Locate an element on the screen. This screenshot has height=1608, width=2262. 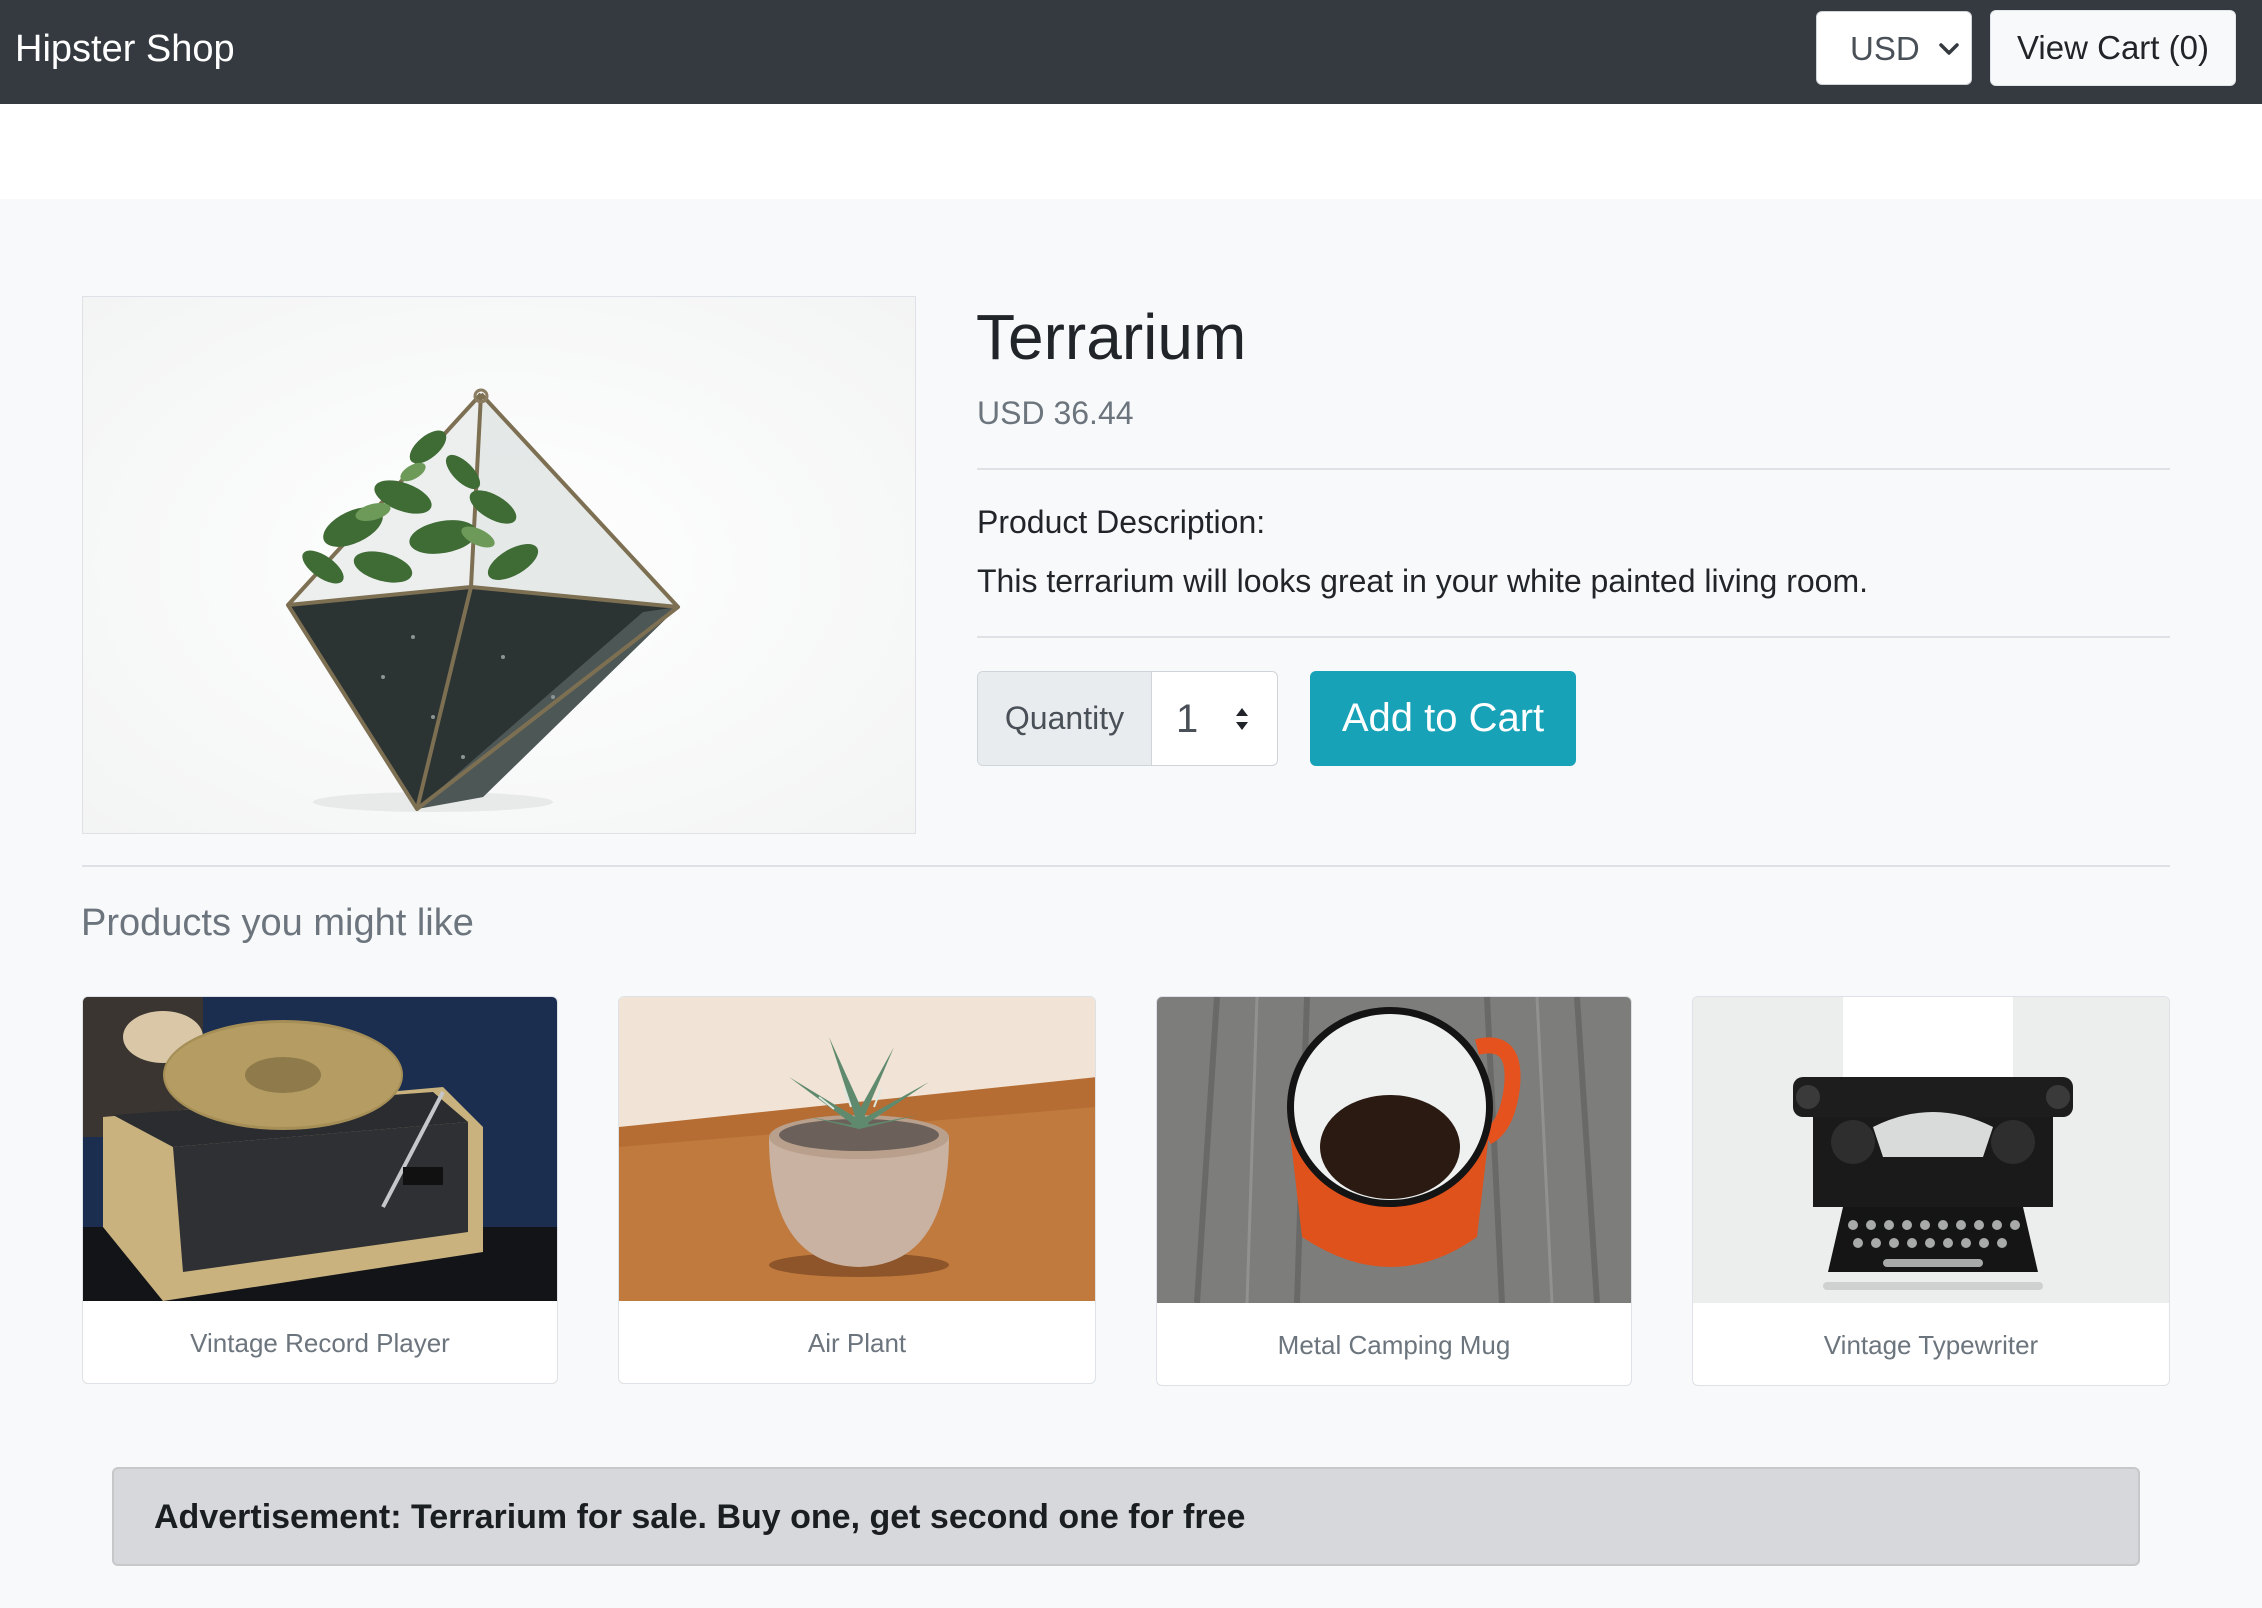
quantity-input-group: Quantity 1 is located at coordinates (1127, 718).